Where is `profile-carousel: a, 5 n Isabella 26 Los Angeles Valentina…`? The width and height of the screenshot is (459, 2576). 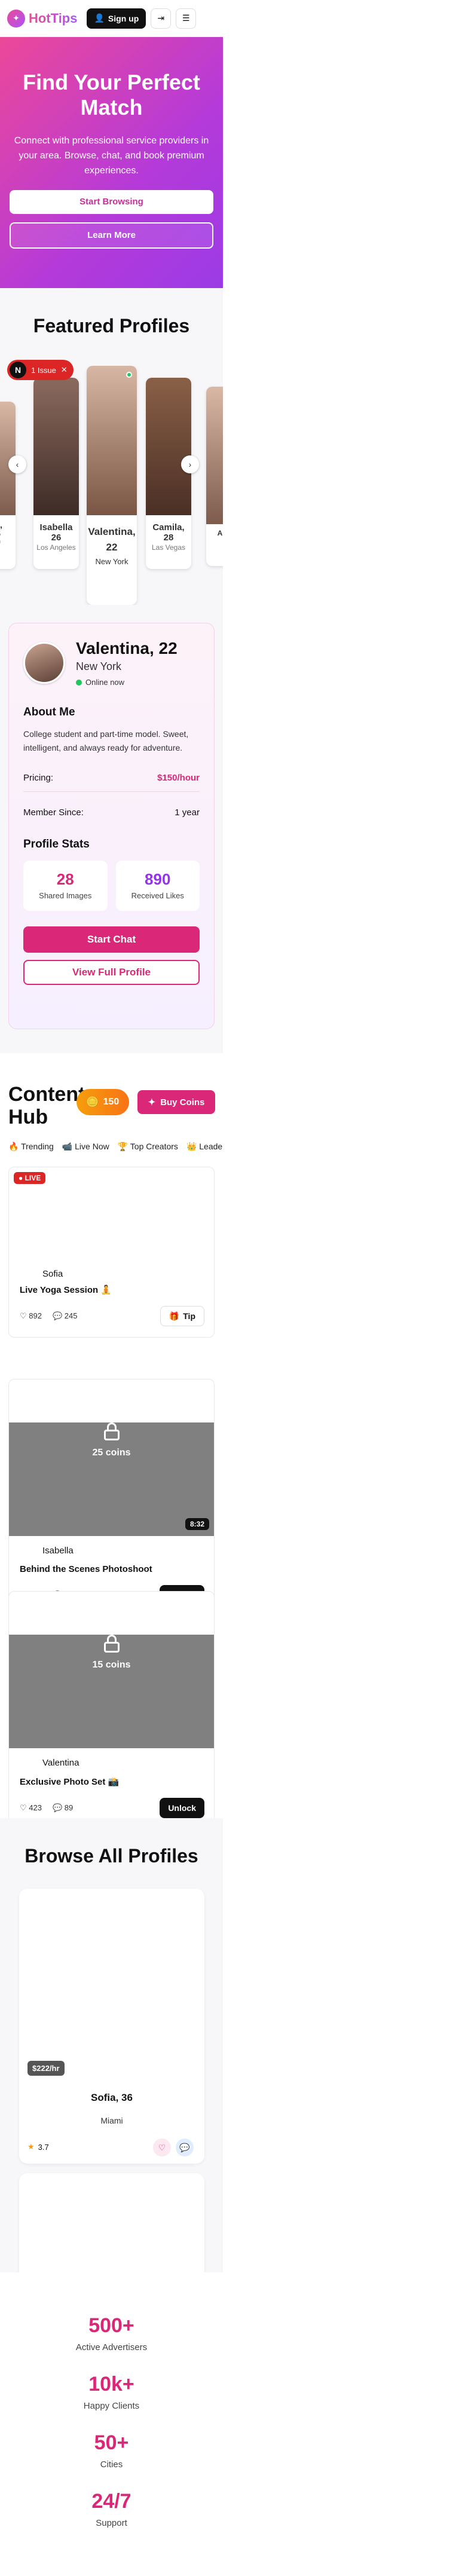
profile-carousel: a, 5 n Isabella 26 Los Angeles Valentina… is located at coordinates (112, 485).